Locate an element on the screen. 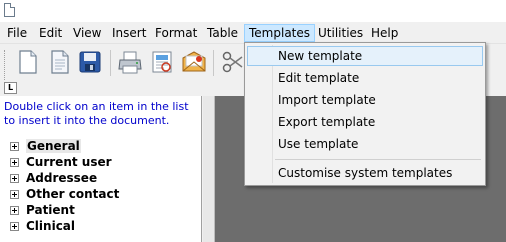  tree-item-label: Patient is located at coordinates (50, 210).